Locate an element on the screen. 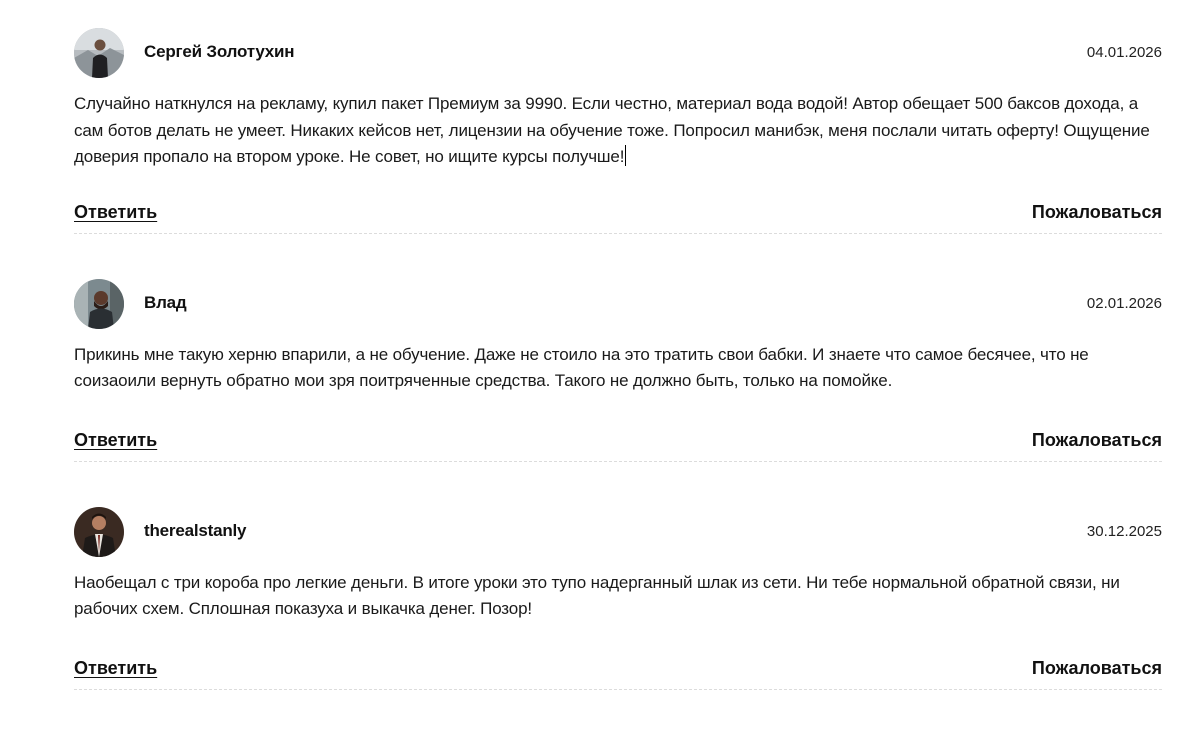  comment-author: therealstanly is located at coordinates (195, 530).